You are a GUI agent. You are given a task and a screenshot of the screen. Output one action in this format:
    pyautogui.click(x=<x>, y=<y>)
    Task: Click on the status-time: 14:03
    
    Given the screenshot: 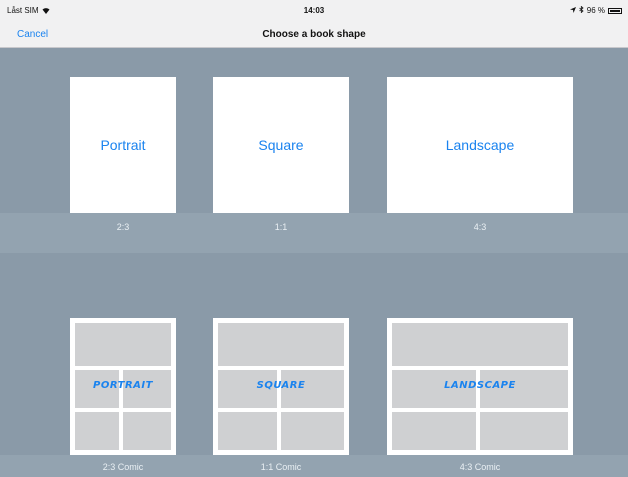 What is the action you would take?
    pyautogui.click(x=314, y=10)
    